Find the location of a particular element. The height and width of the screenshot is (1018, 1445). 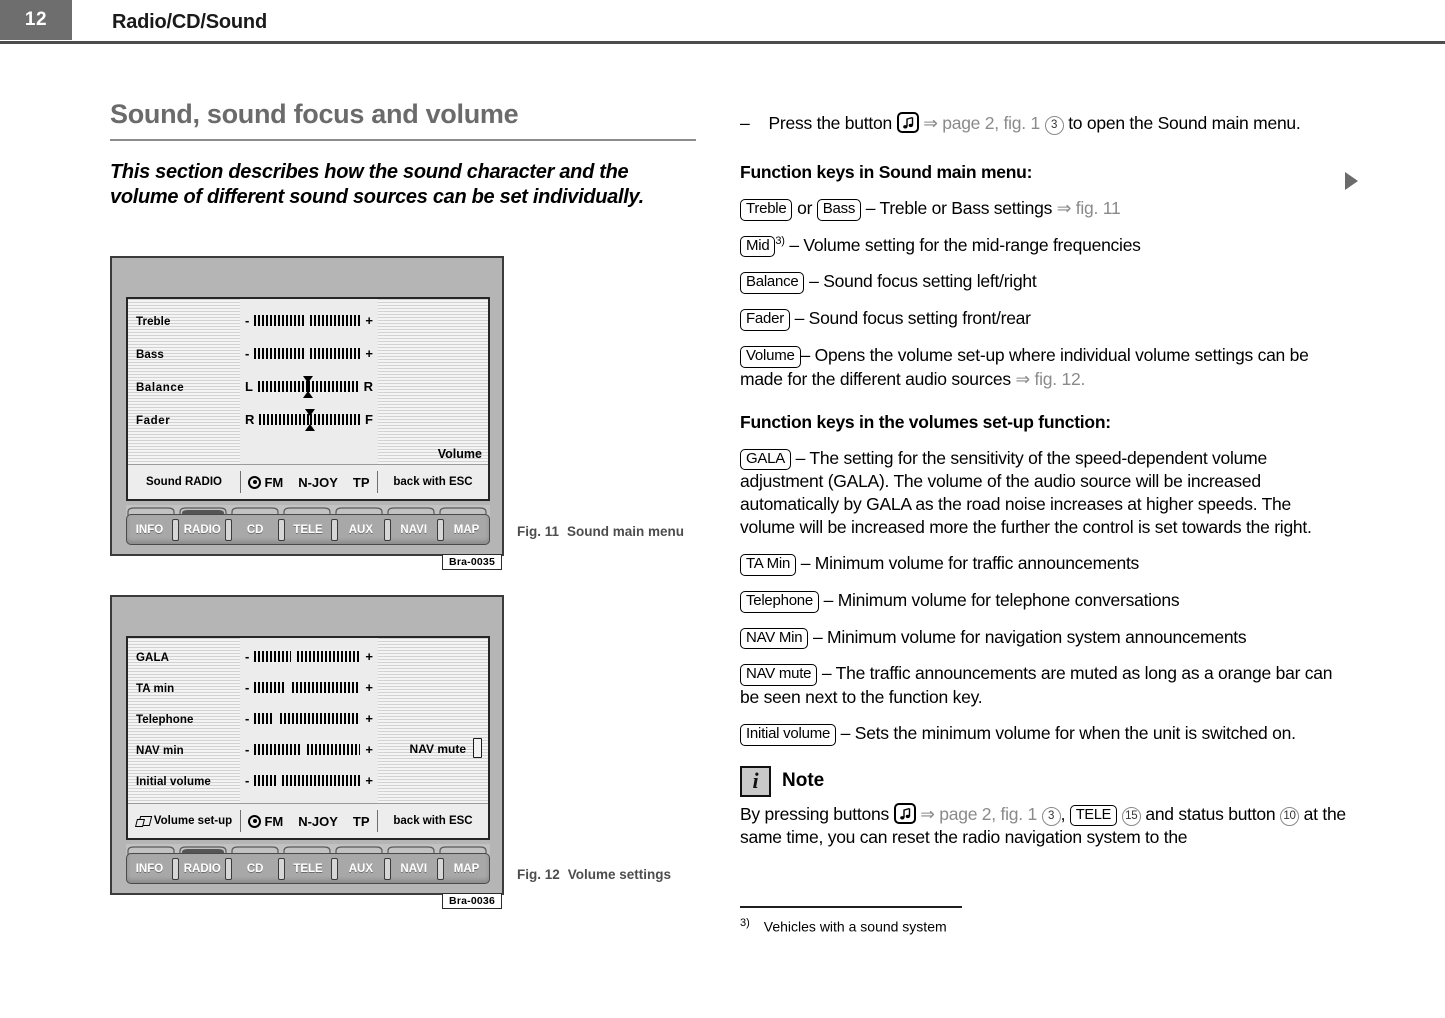

footnote-text: Vehicles with a sound system is located at coordinates (855, 926).